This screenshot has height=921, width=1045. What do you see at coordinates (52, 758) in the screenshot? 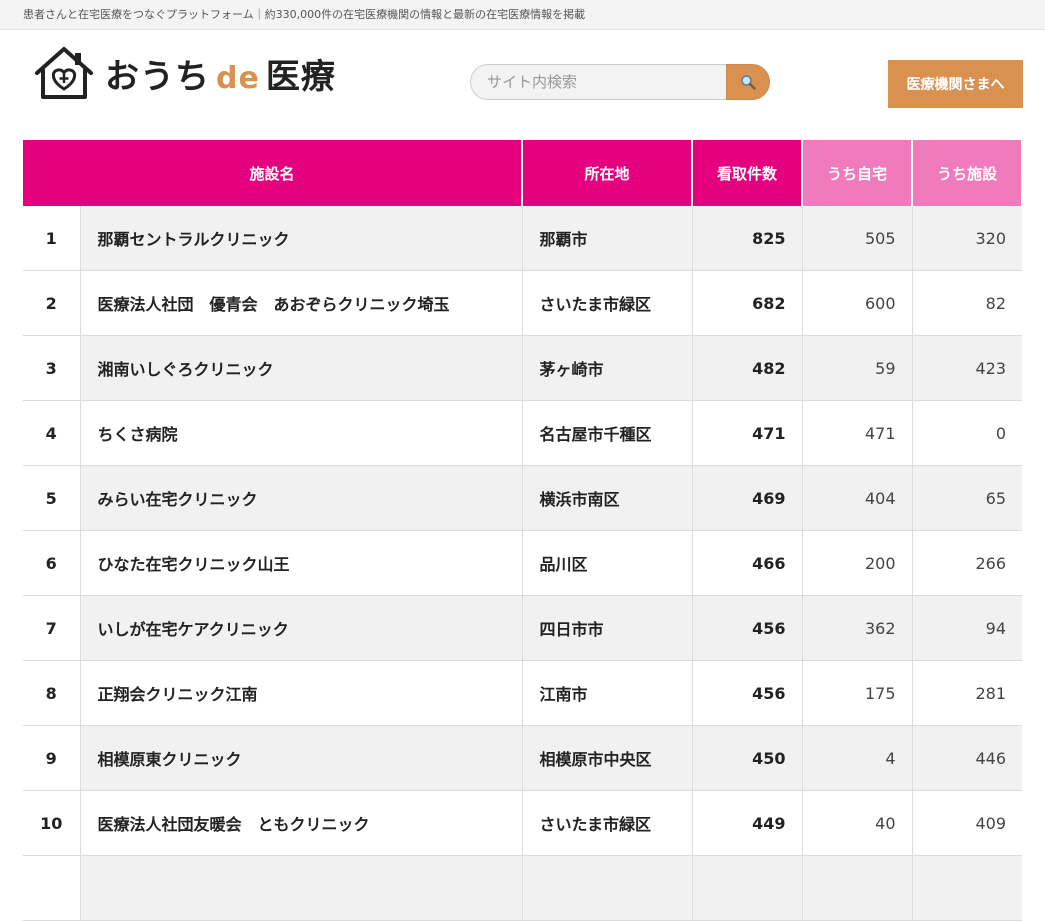
I see `rank-number: 9` at bounding box center [52, 758].